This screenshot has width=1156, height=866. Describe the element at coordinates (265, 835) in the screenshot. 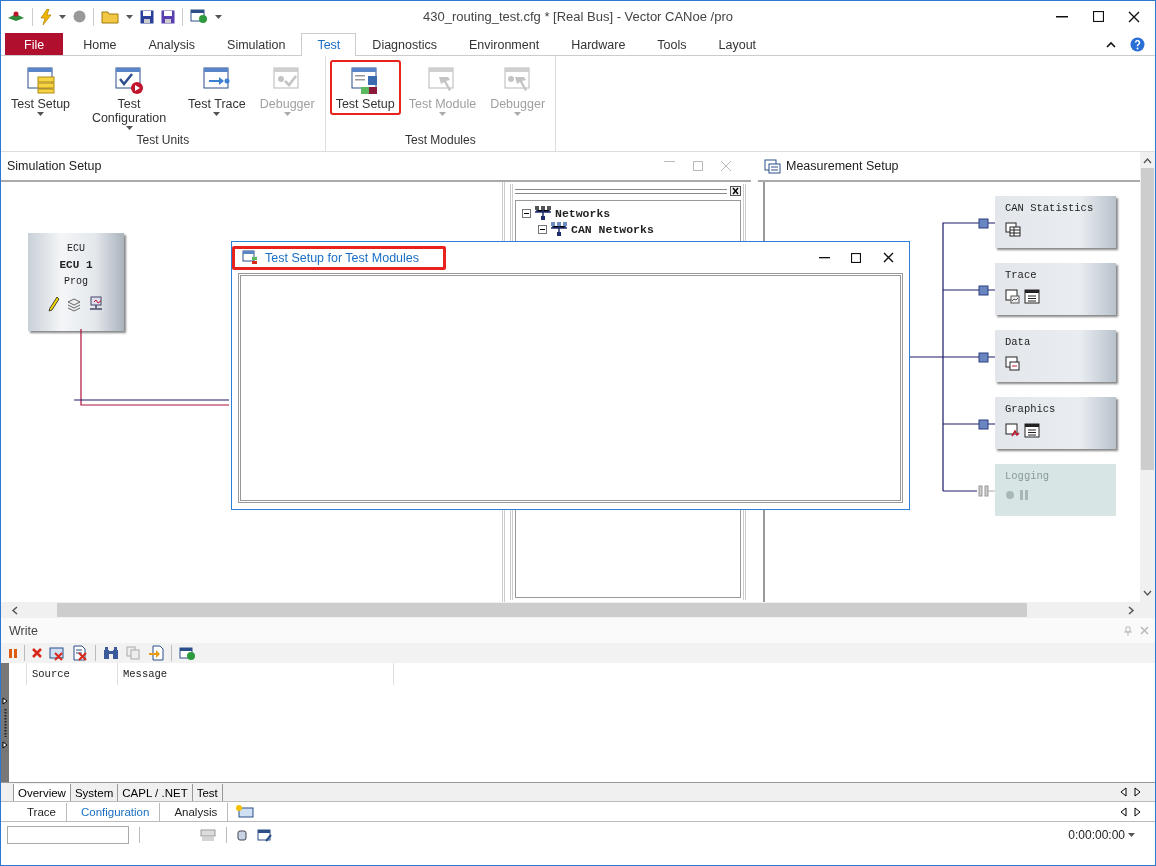

I see `edit-table-icon` at that location.